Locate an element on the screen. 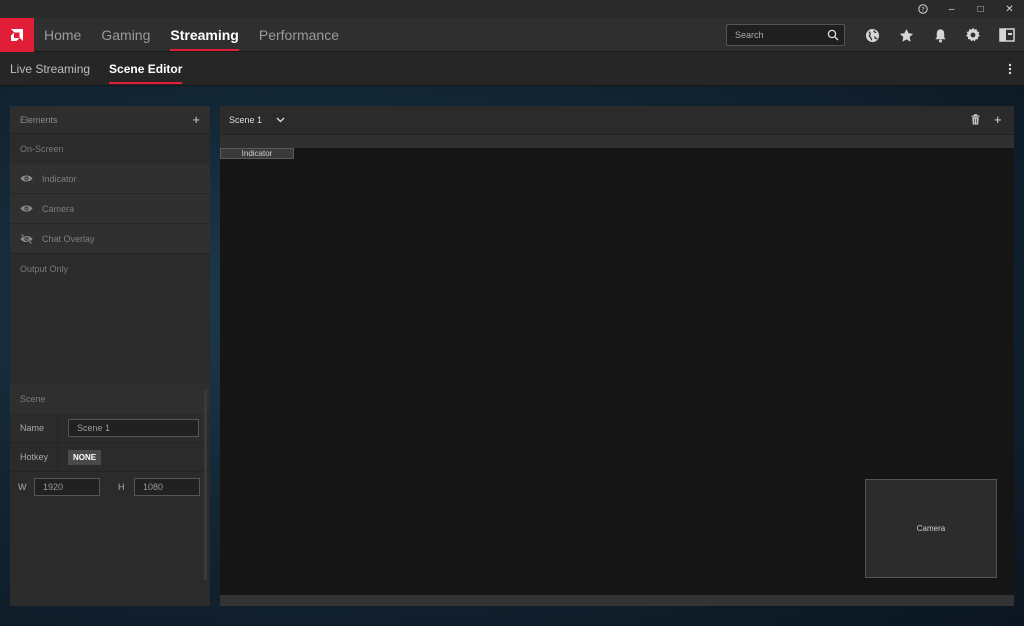 Image resolution: width=1024 pixels, height=626 pixels. chevron-down-icon is located at coordinates (280, 120).